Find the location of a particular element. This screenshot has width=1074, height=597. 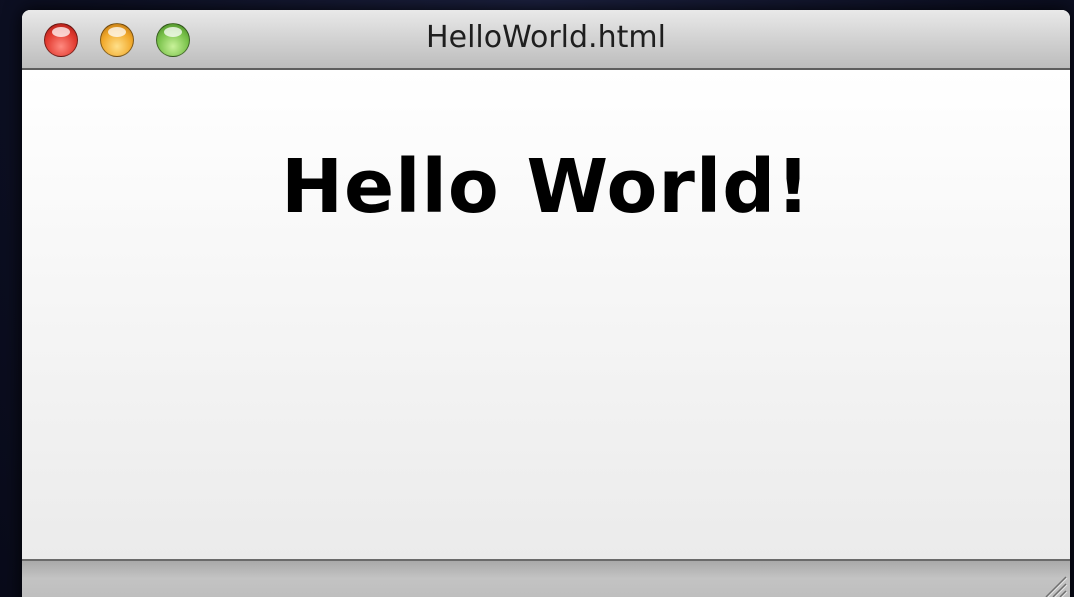

title-bar: HelloWorld.html is located at coordinates (546, 40).